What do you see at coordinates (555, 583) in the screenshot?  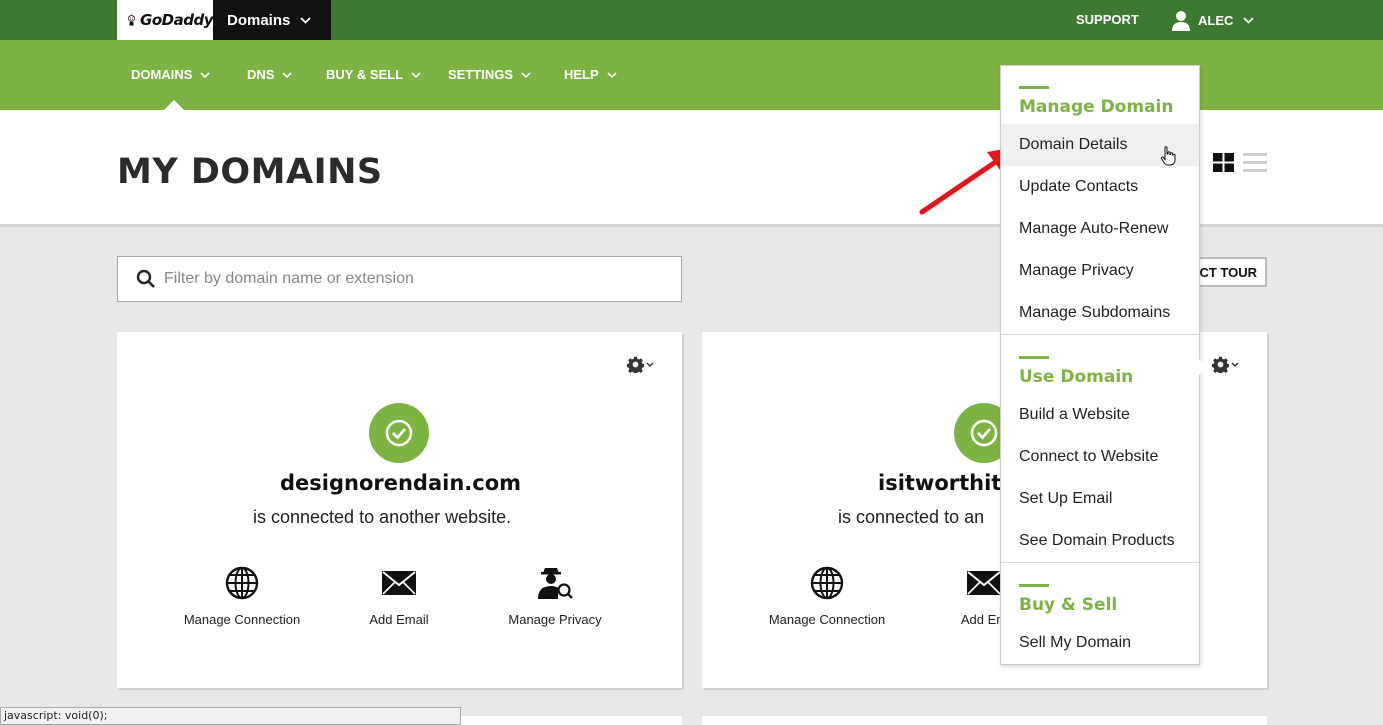 I see `privacy-agent-icon` at bounding box center [555, 583].